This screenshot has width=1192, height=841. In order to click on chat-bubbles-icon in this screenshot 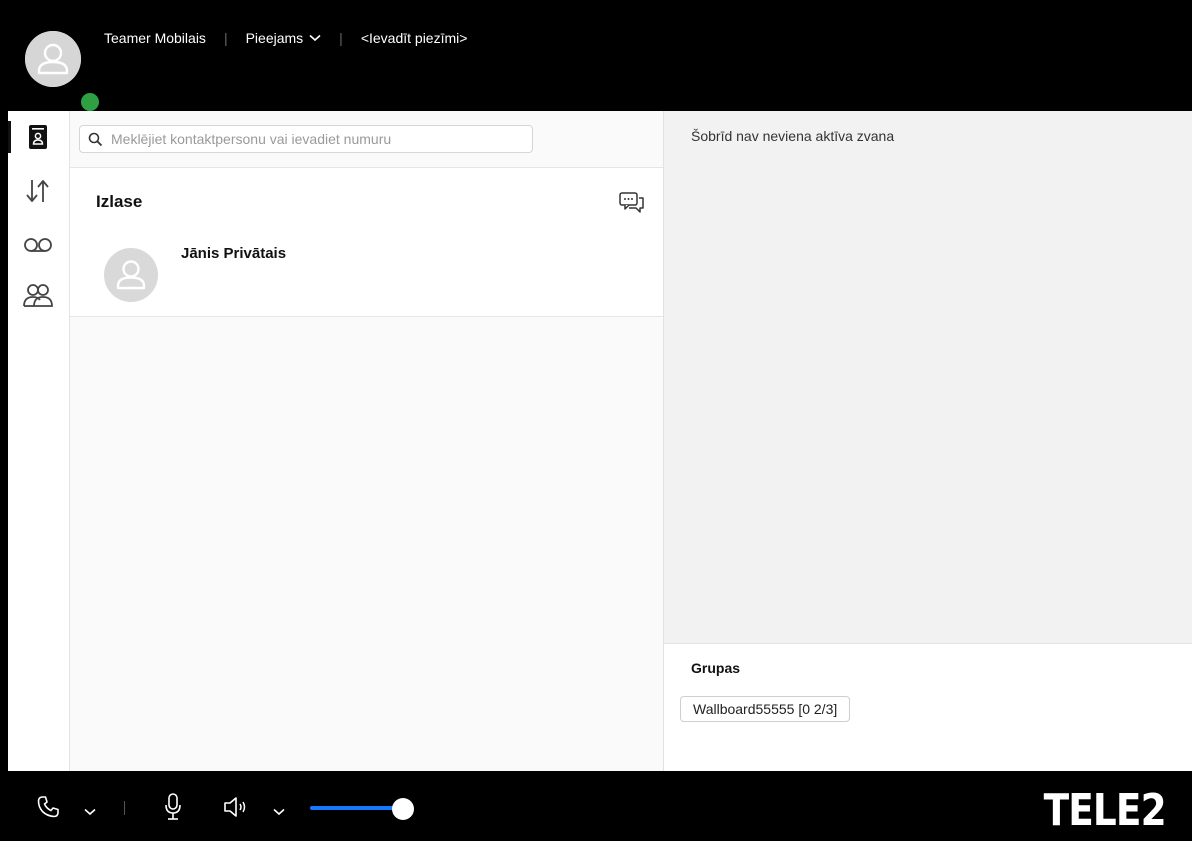, I will do `click(631, 202)`.